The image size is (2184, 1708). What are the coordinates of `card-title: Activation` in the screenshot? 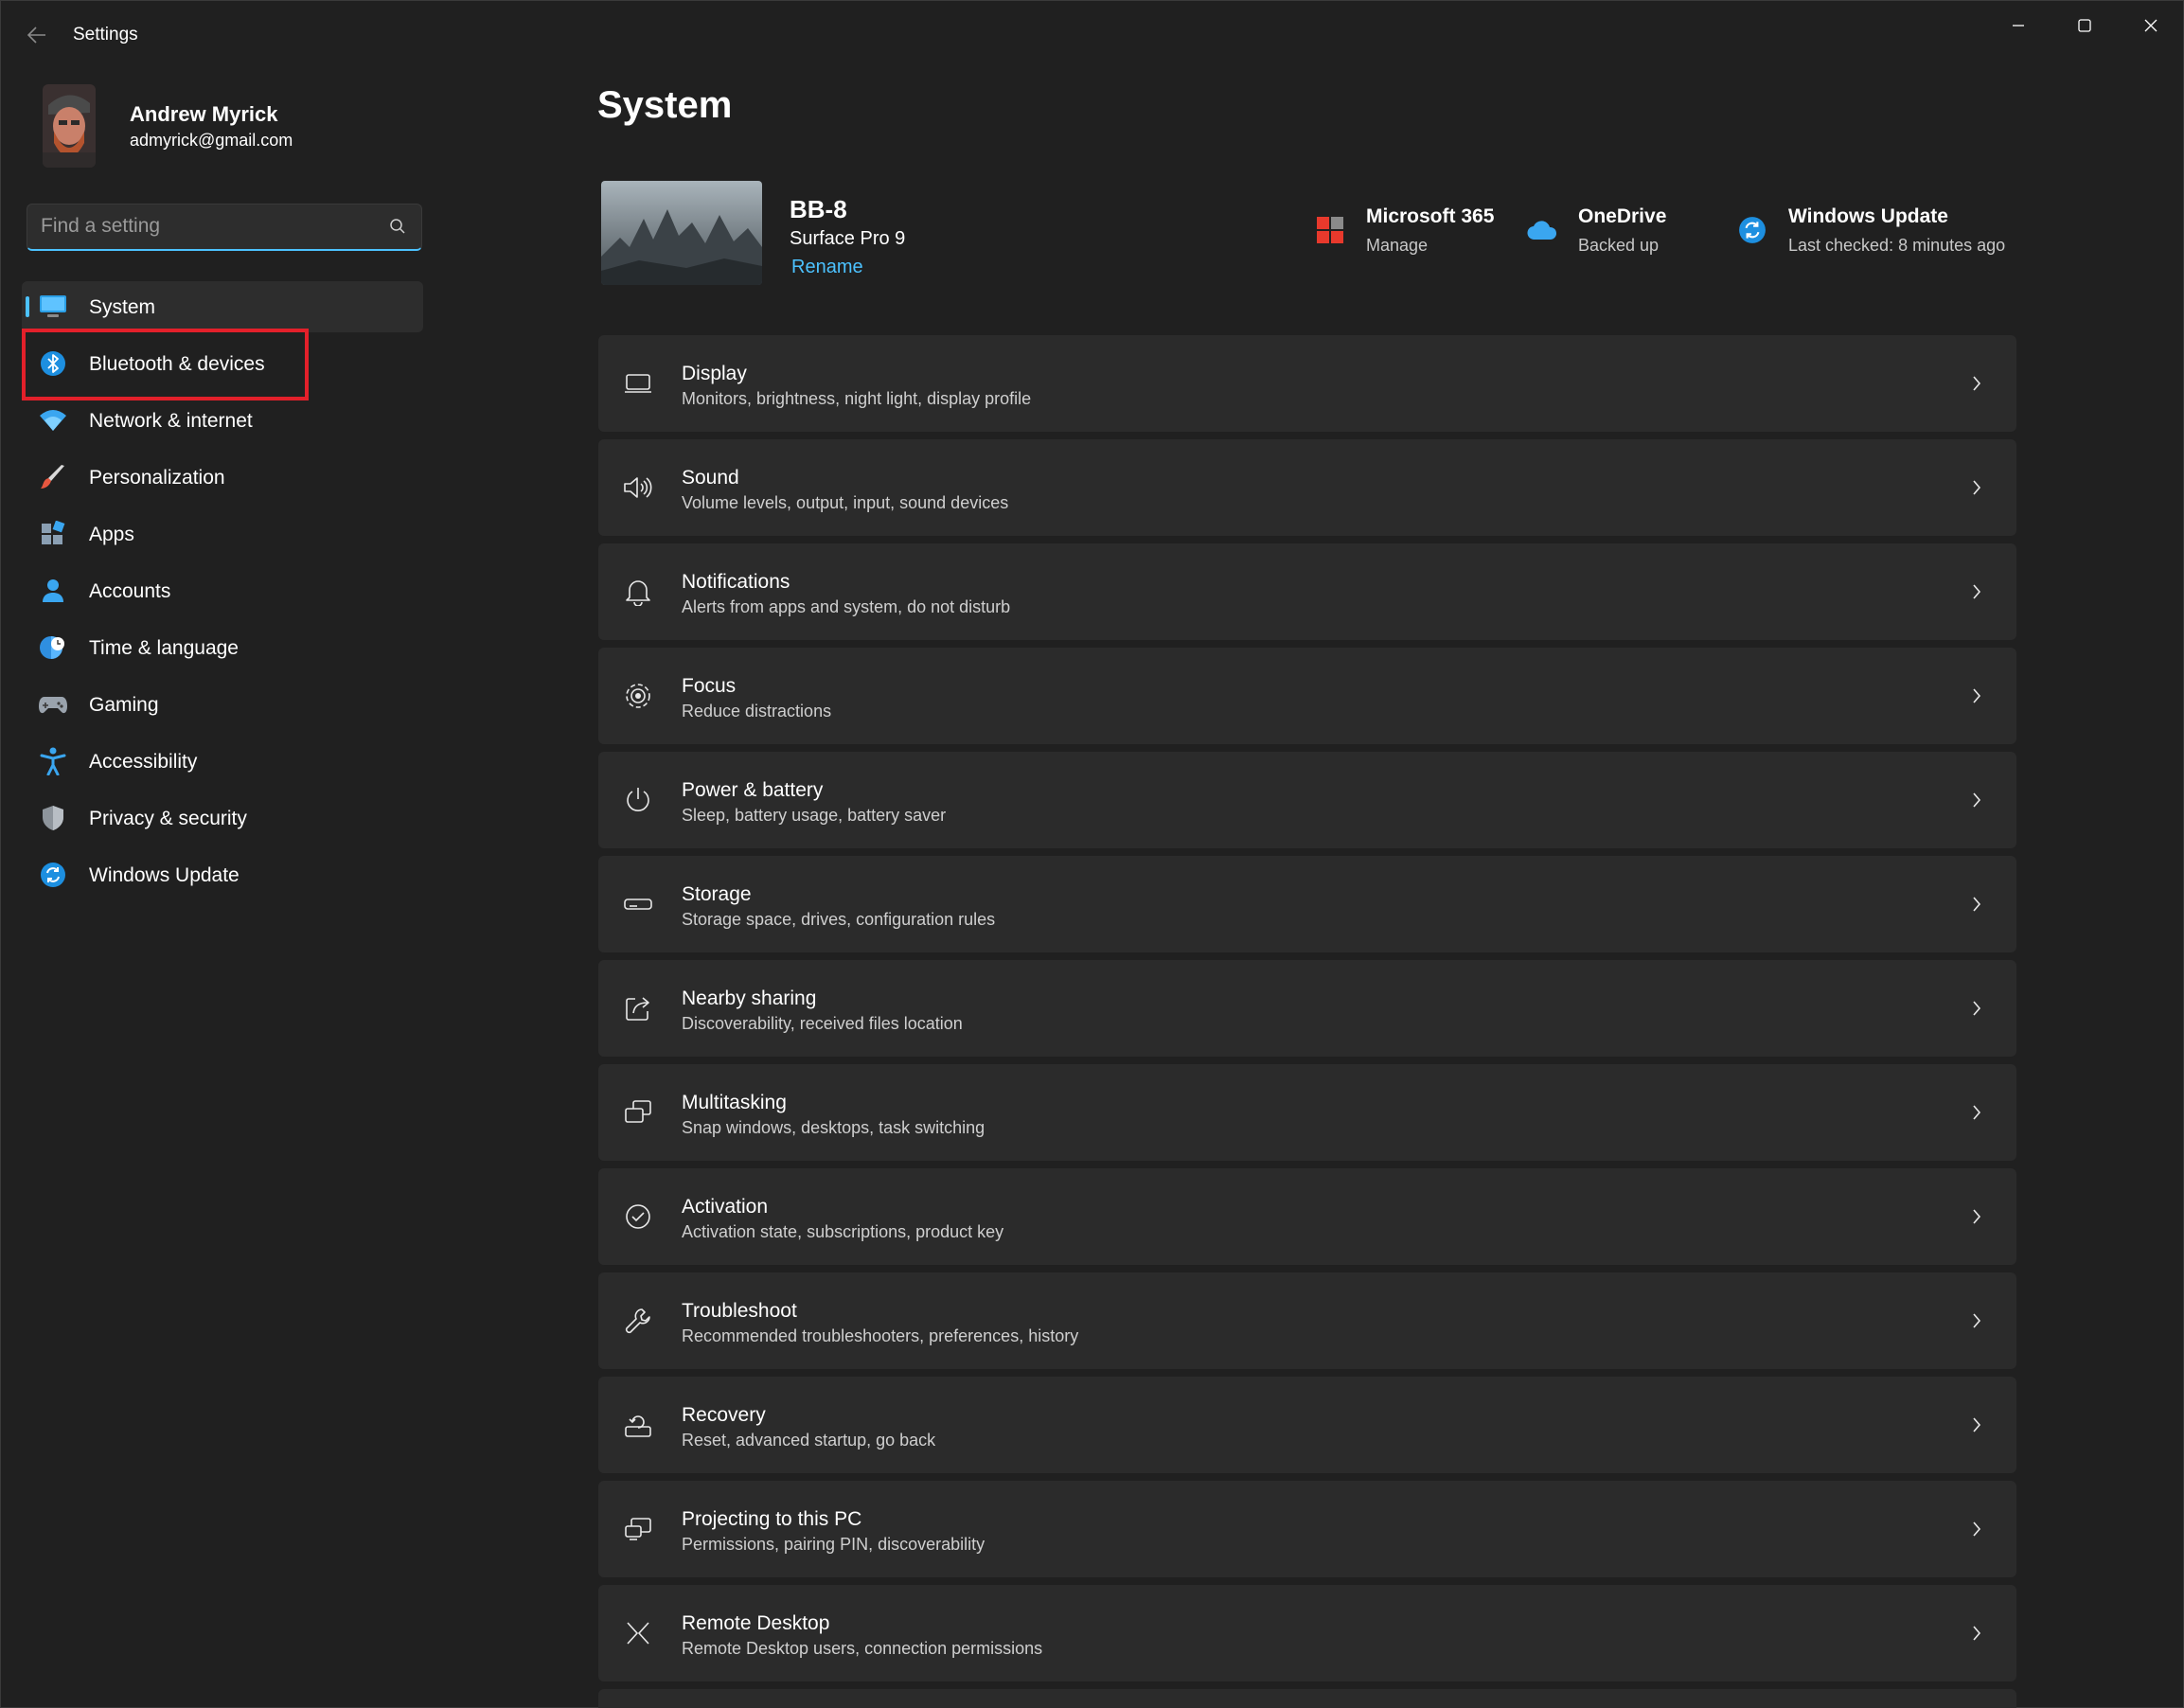 It's located at (725, 1207).